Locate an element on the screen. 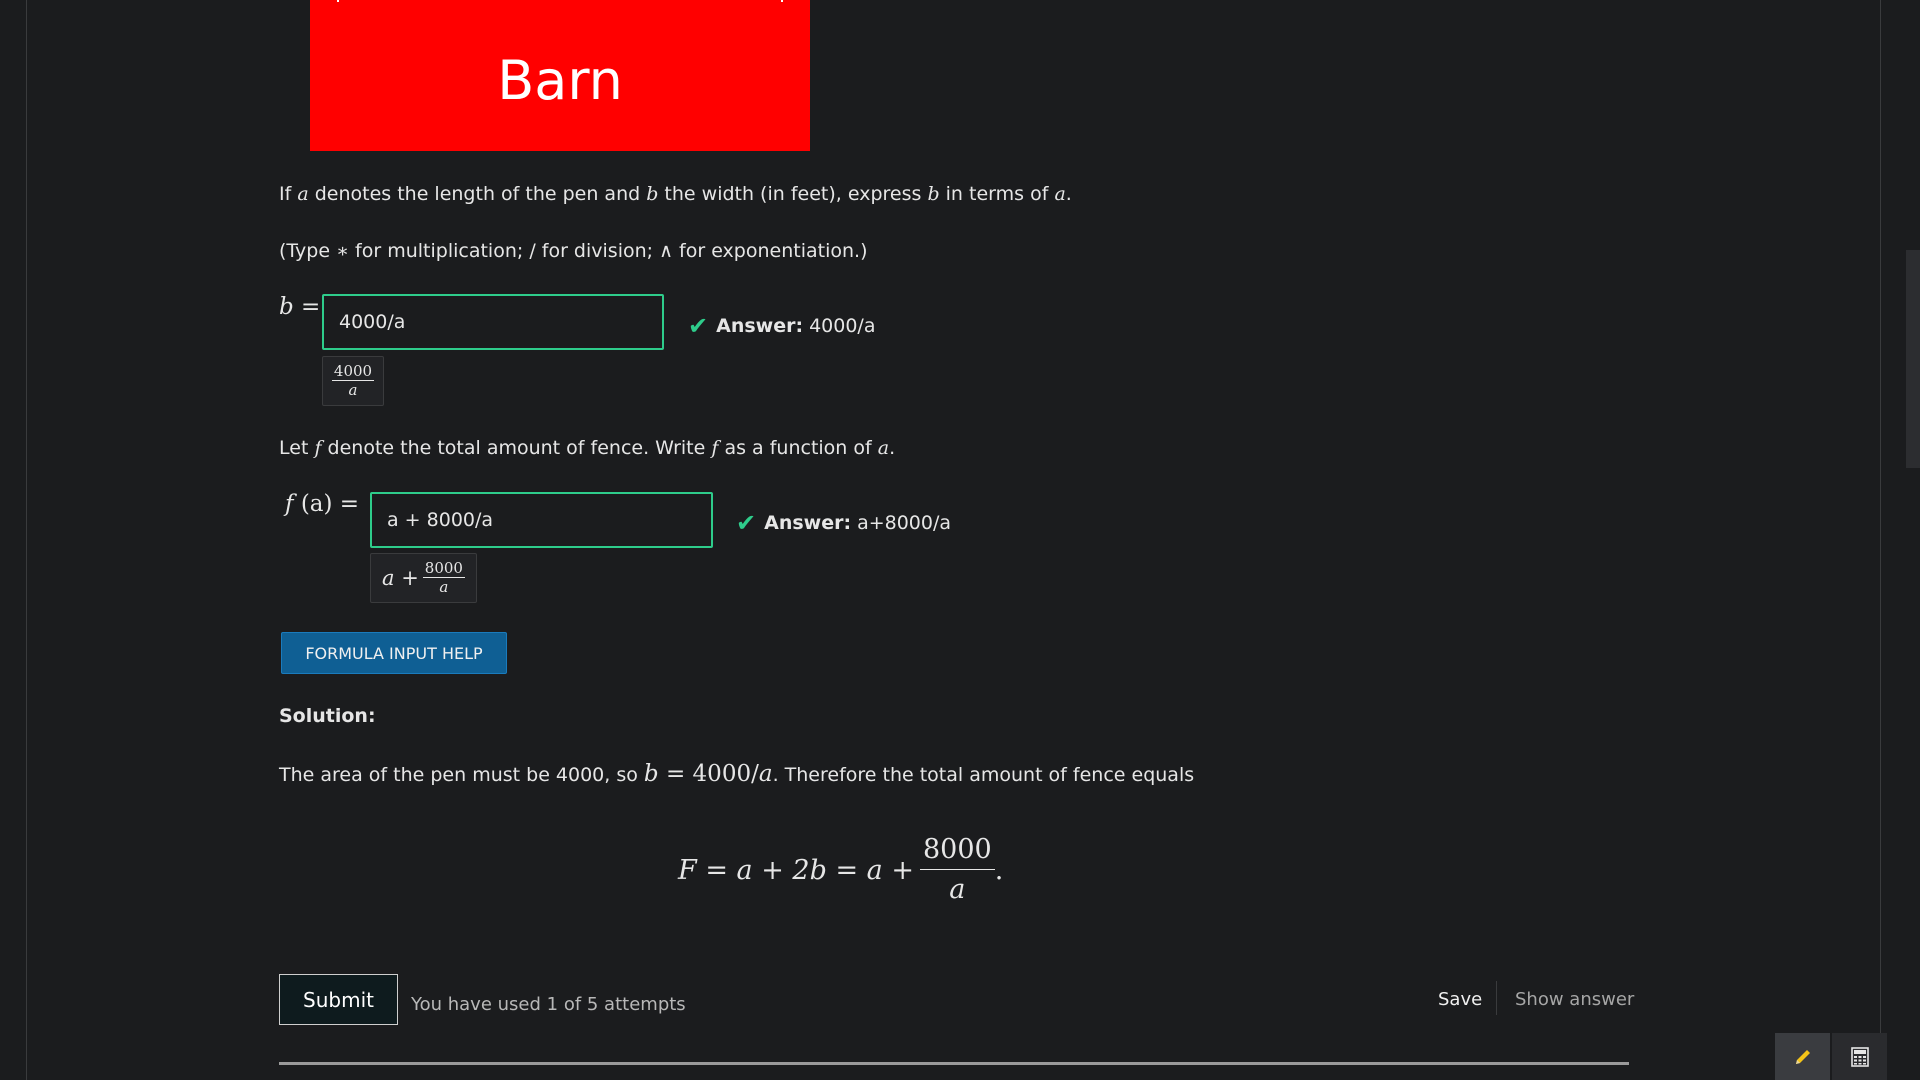 This screenshot has height=1080, width=1920. display-end: . is located at coordinates (999, 871).